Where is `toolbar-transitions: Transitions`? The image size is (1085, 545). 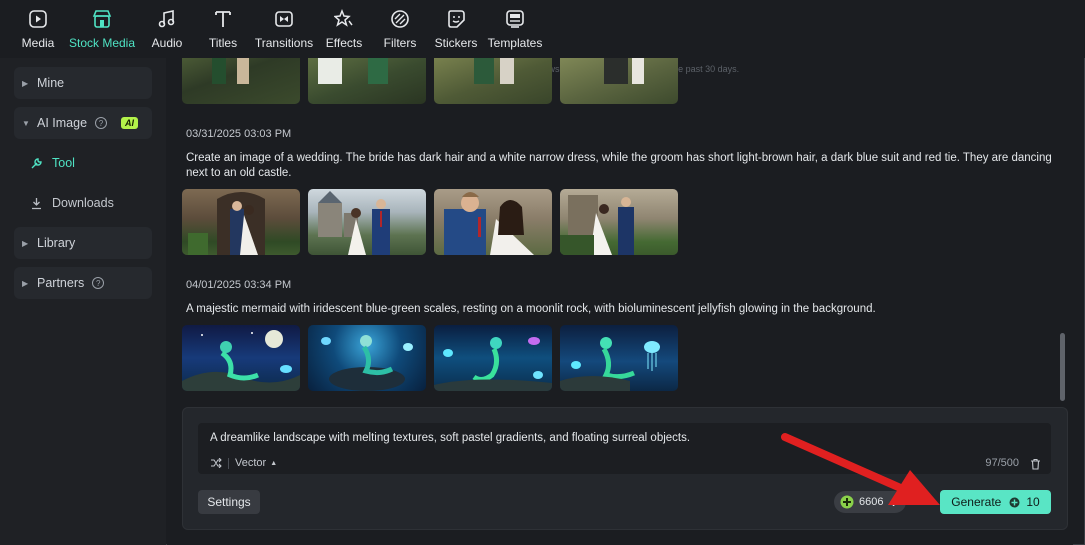 toolbar-transitions: Transitions is located at coordinates (284, 31).